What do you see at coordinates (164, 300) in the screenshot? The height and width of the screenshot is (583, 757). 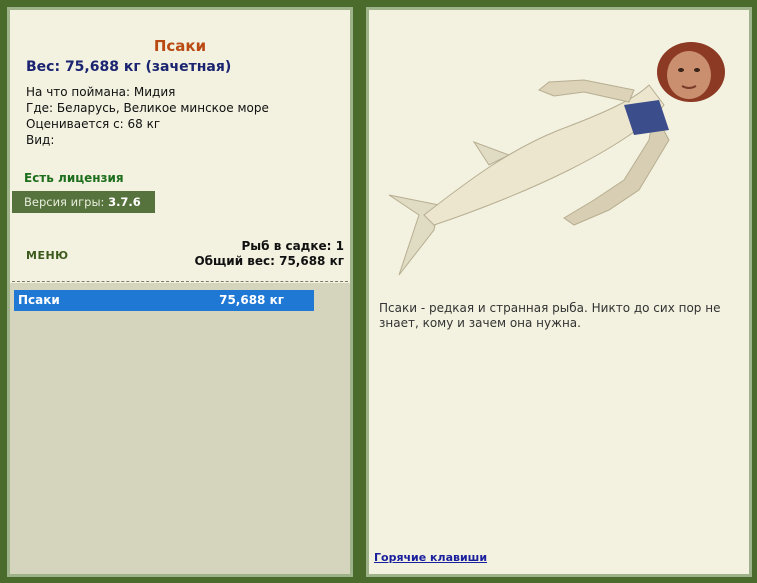 I see `cage-row-selected: Псаки 75,688 кг` at bounding box center [164, 300].